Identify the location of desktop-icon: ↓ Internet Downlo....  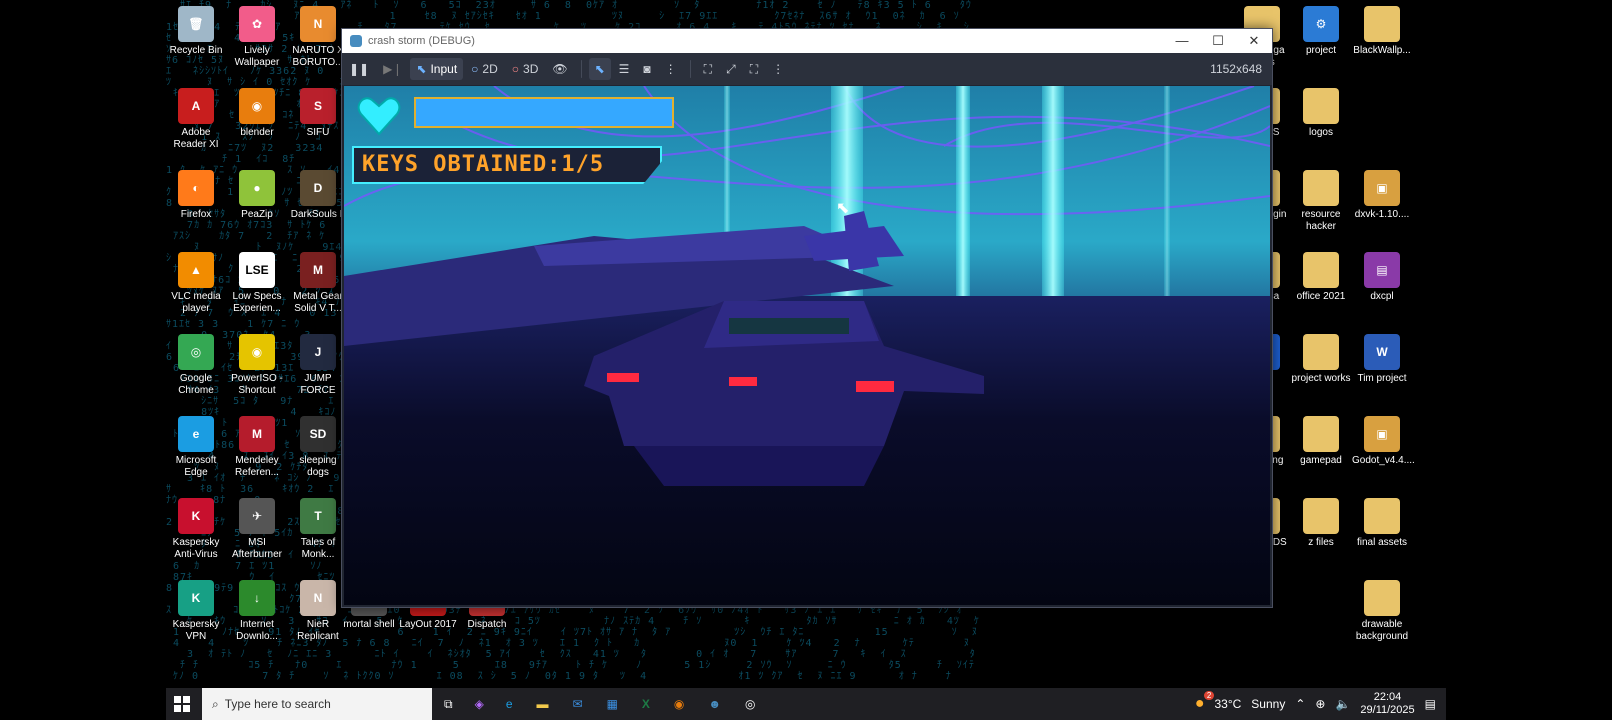
(257, 611).